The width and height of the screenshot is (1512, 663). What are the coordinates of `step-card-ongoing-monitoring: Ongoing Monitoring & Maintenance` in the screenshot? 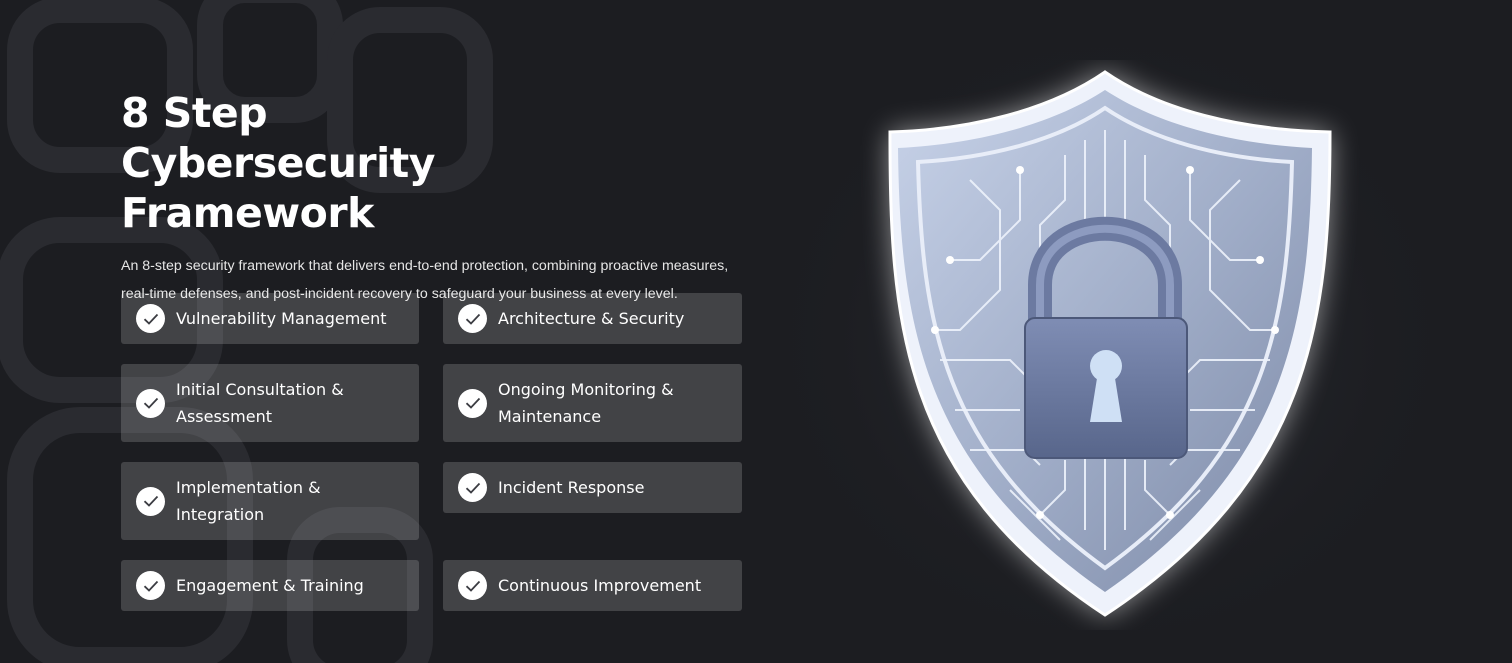 It's located at (592, 403).